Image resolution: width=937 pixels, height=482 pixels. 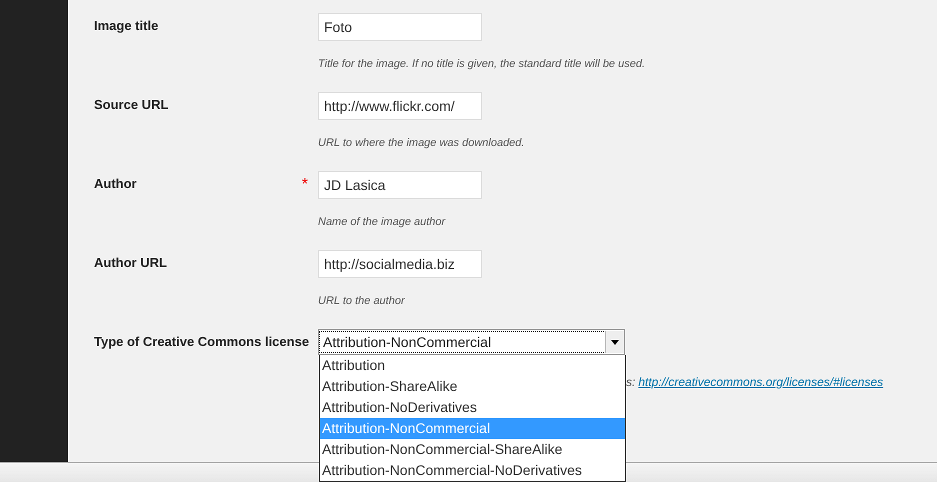 What do you see at coordinates (614, 342) in the screenshot?
I see `caret-icon` at bounding box center [614, 342].